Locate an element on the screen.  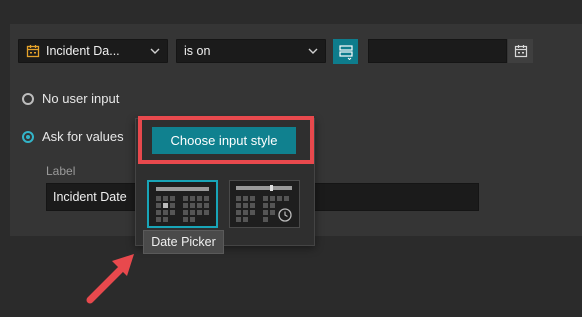
radio-no-user-input: No user input is located at coordinates (70, 98).